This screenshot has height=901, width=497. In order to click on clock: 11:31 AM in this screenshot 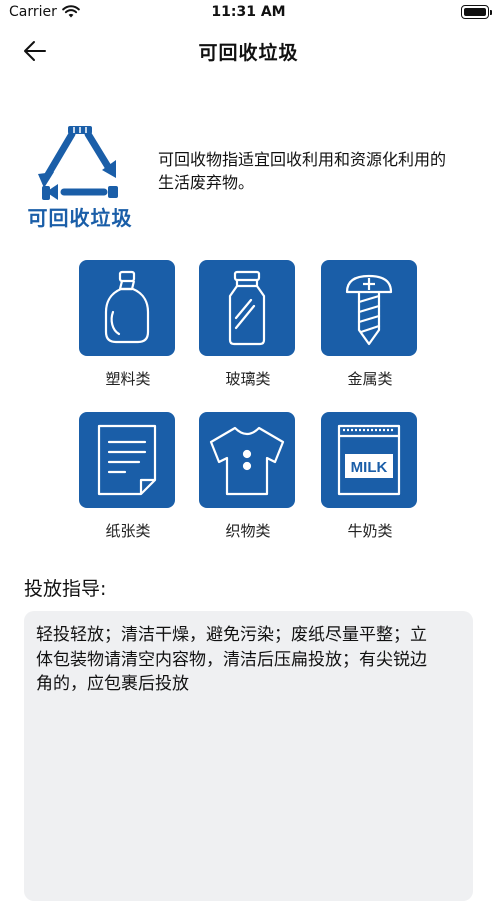, I will do `click(248, 12)`.